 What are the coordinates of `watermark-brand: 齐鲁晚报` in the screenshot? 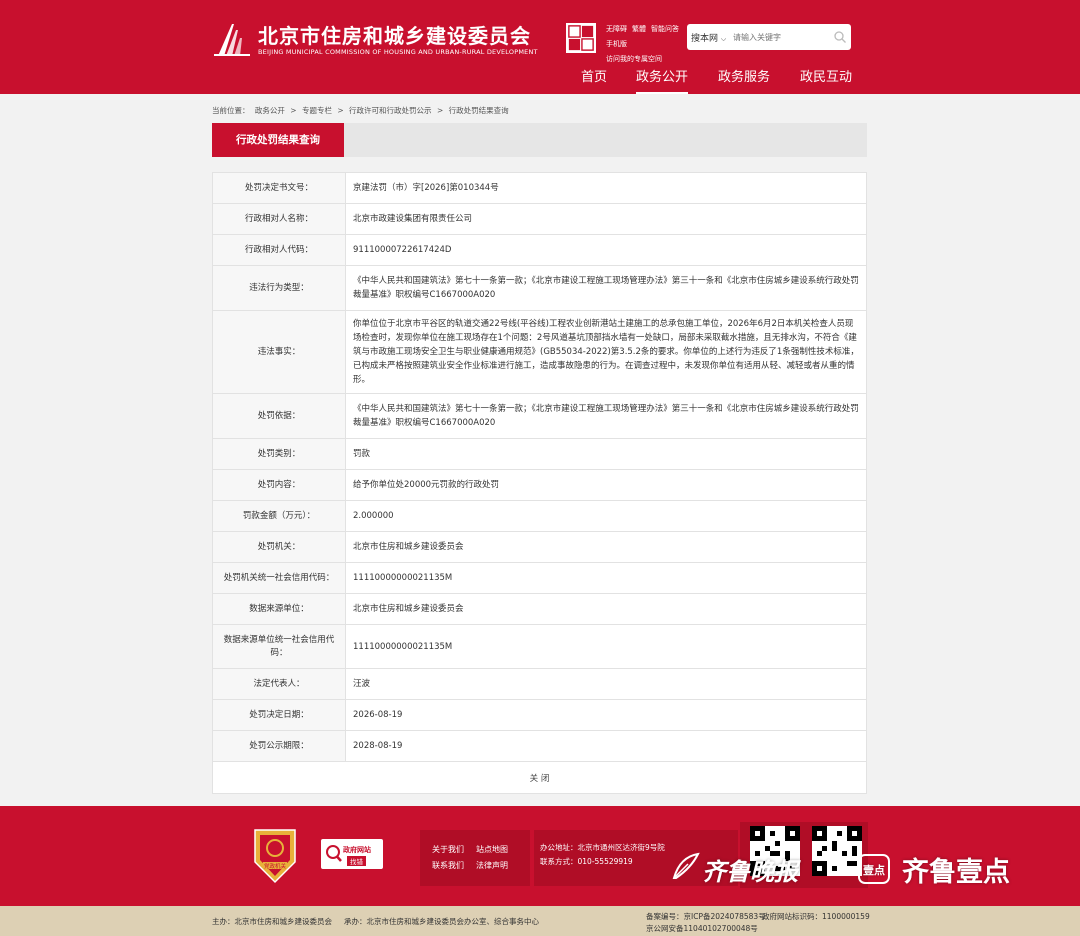 It's located at (750, 872).